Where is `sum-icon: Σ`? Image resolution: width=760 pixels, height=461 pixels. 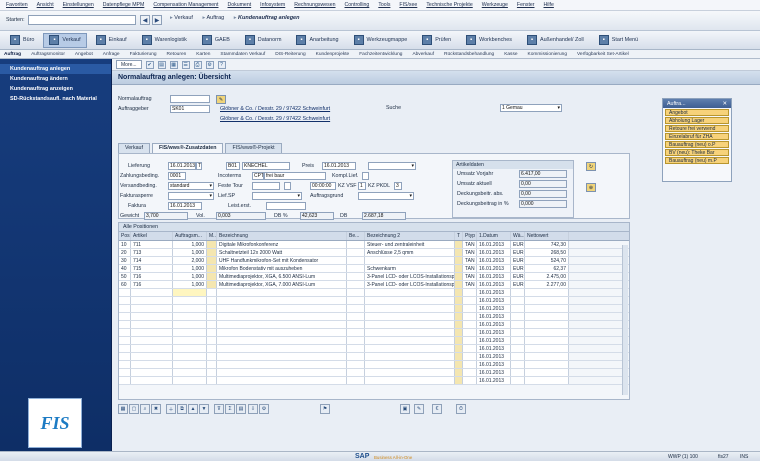 sum-icon: Σ is located at coordinates (230, 409).